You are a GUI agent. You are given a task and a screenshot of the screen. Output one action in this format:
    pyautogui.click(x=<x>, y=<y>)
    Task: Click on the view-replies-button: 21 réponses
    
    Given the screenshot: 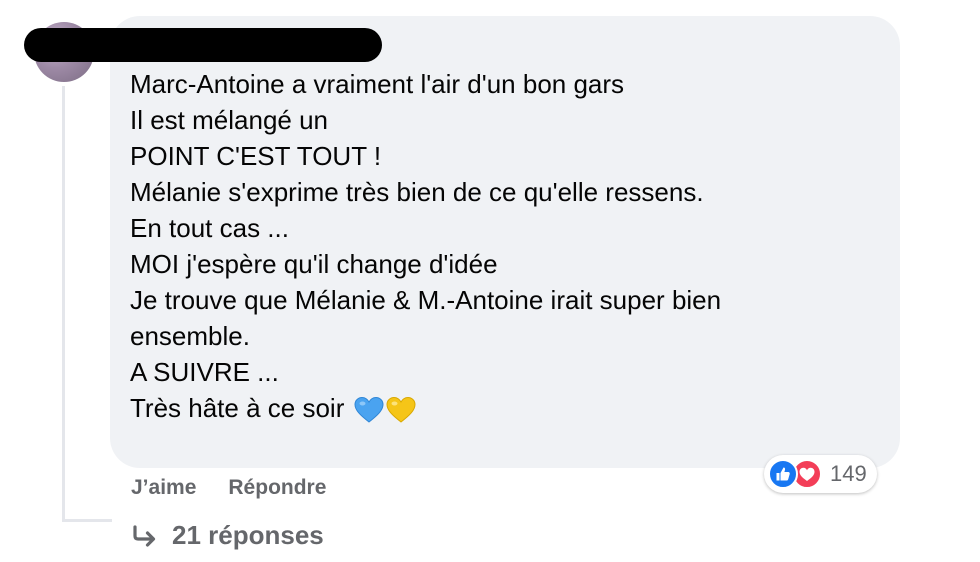 What is the action you would take?
    pyautogui.click(x=228, y=535)
    